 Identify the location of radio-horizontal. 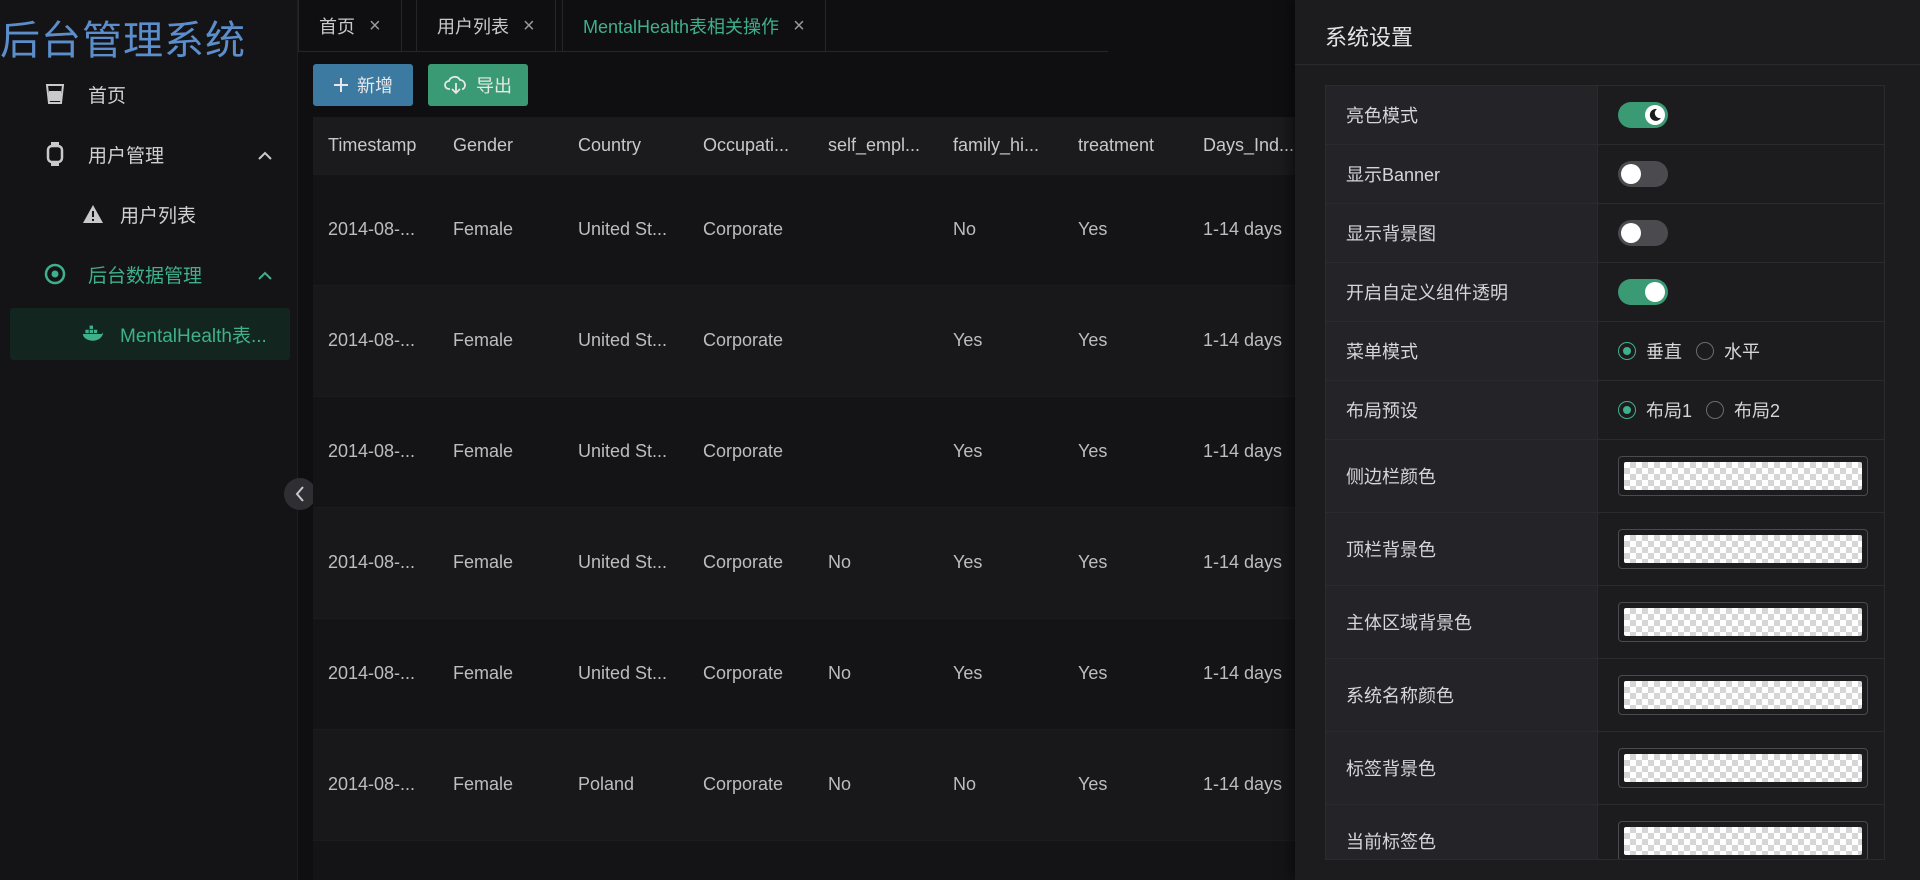
(1705, 351).